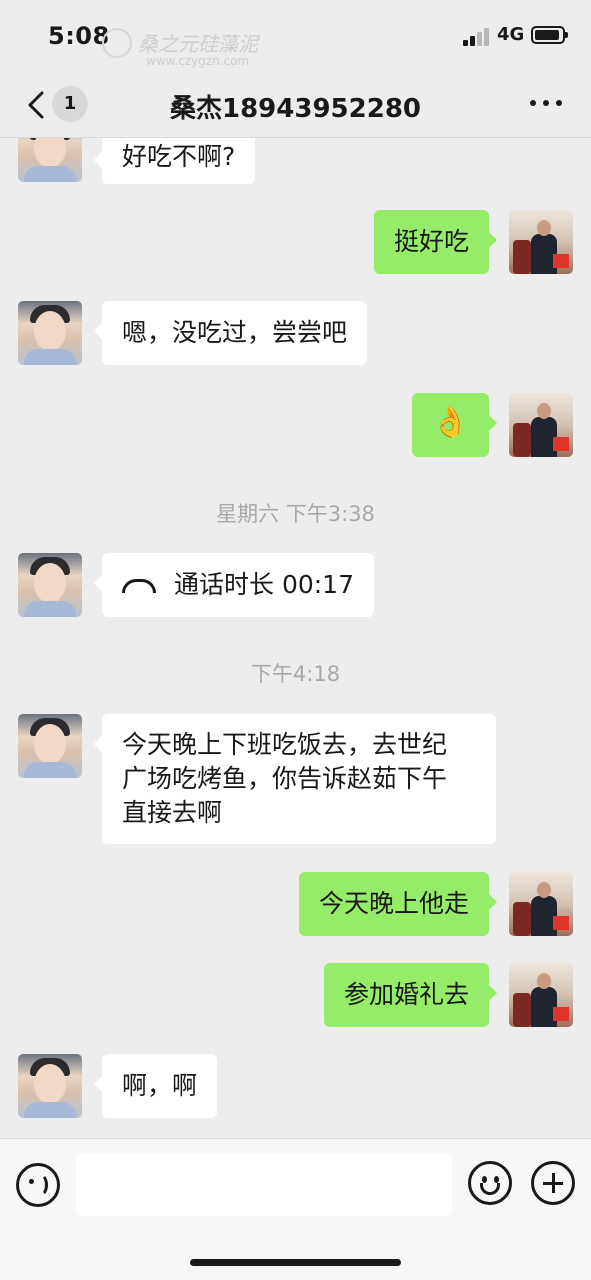 This screenshot has width=591, height=1280. What do you see at coordinates (435, 242) in the screenshot?
I see `message-bubble-sent: 挺好吃` at bounding box center [435, 242].